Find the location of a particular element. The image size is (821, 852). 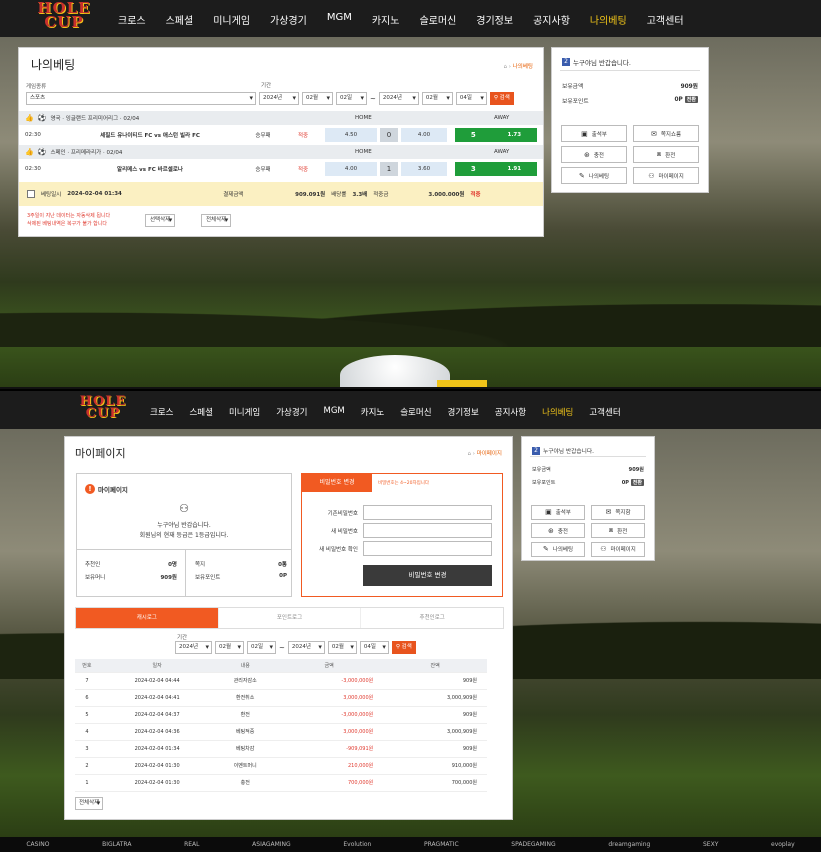

provider-logo: dreamgaming is located at coordinates (629, 844).